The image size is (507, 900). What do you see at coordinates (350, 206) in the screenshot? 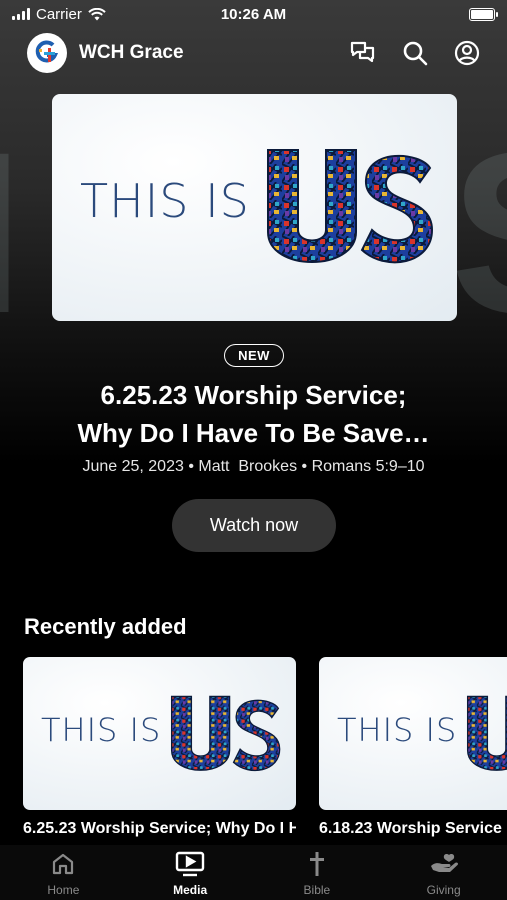
I see `art-stained-glass-us` at bounding box center [350, 206].